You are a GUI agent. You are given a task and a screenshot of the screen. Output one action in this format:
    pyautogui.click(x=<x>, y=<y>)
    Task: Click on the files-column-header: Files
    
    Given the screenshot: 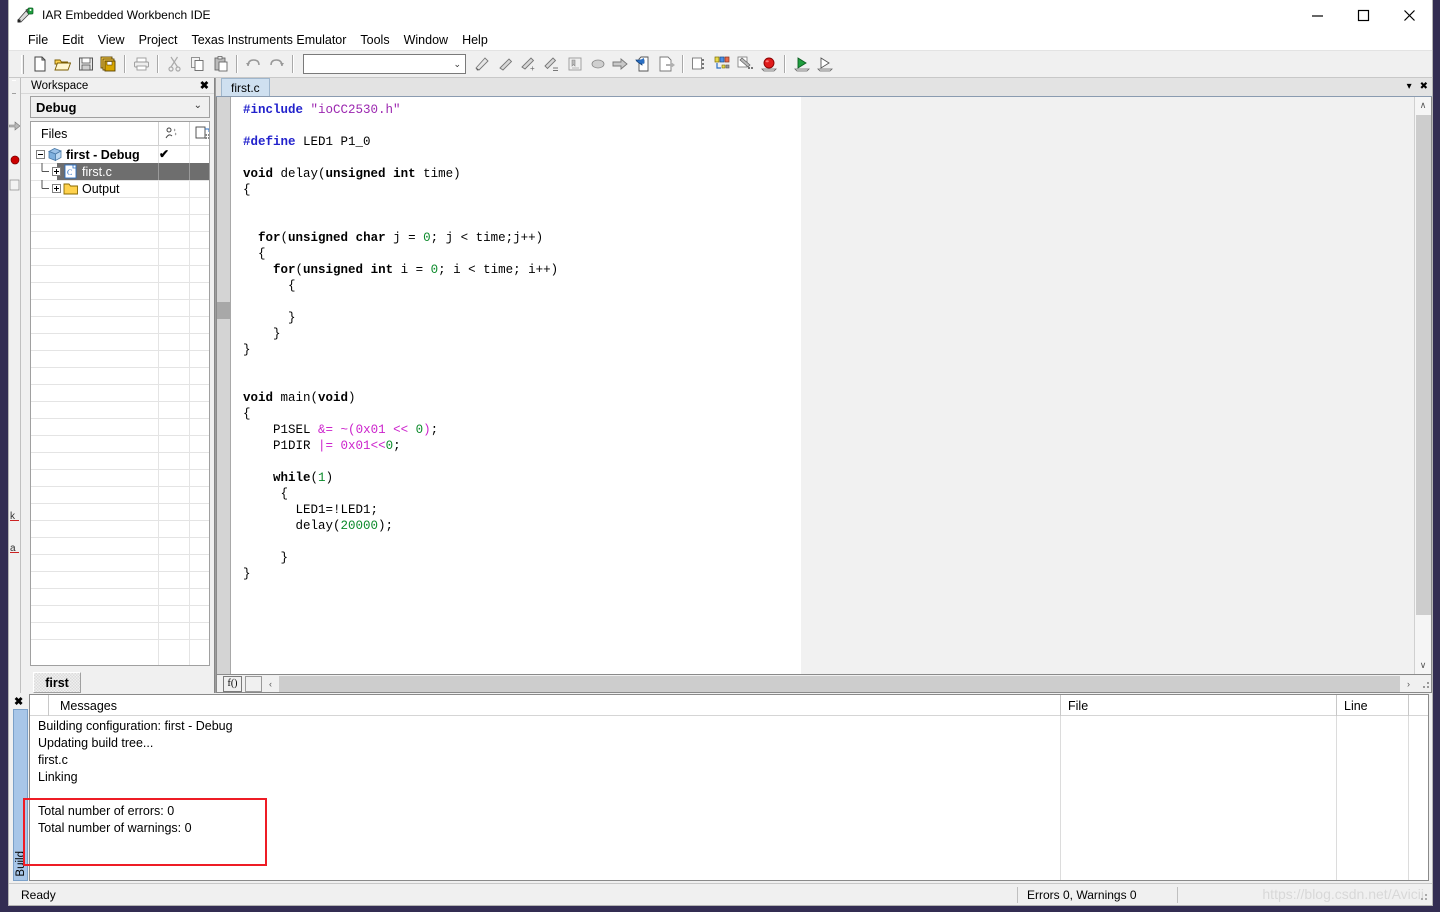 What is the action you would take?
    pyautogui.click(x=54, y=133)
    